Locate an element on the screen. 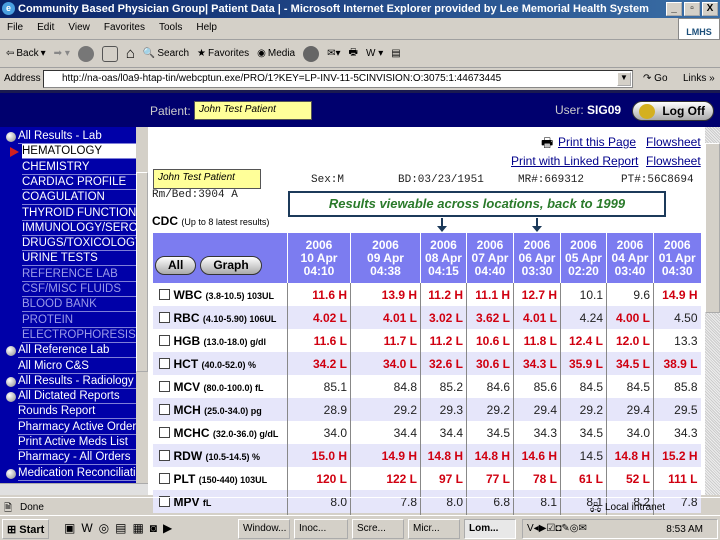 The width and height of the screenshot is (720, 540). flowsheet-link-2: Flowsheet is located at coordinates (673, 161).